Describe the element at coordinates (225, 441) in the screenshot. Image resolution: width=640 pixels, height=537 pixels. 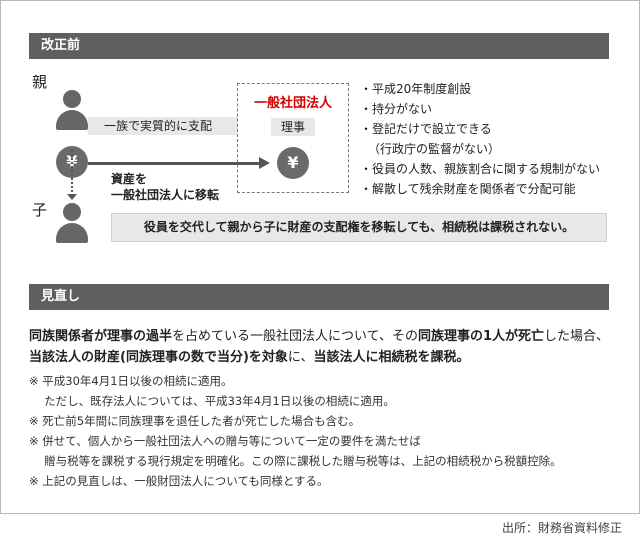
I see `note-item: ※ 併せて、個人から一般社団法人への贈与等について一定の要件を満たせば` at that location.